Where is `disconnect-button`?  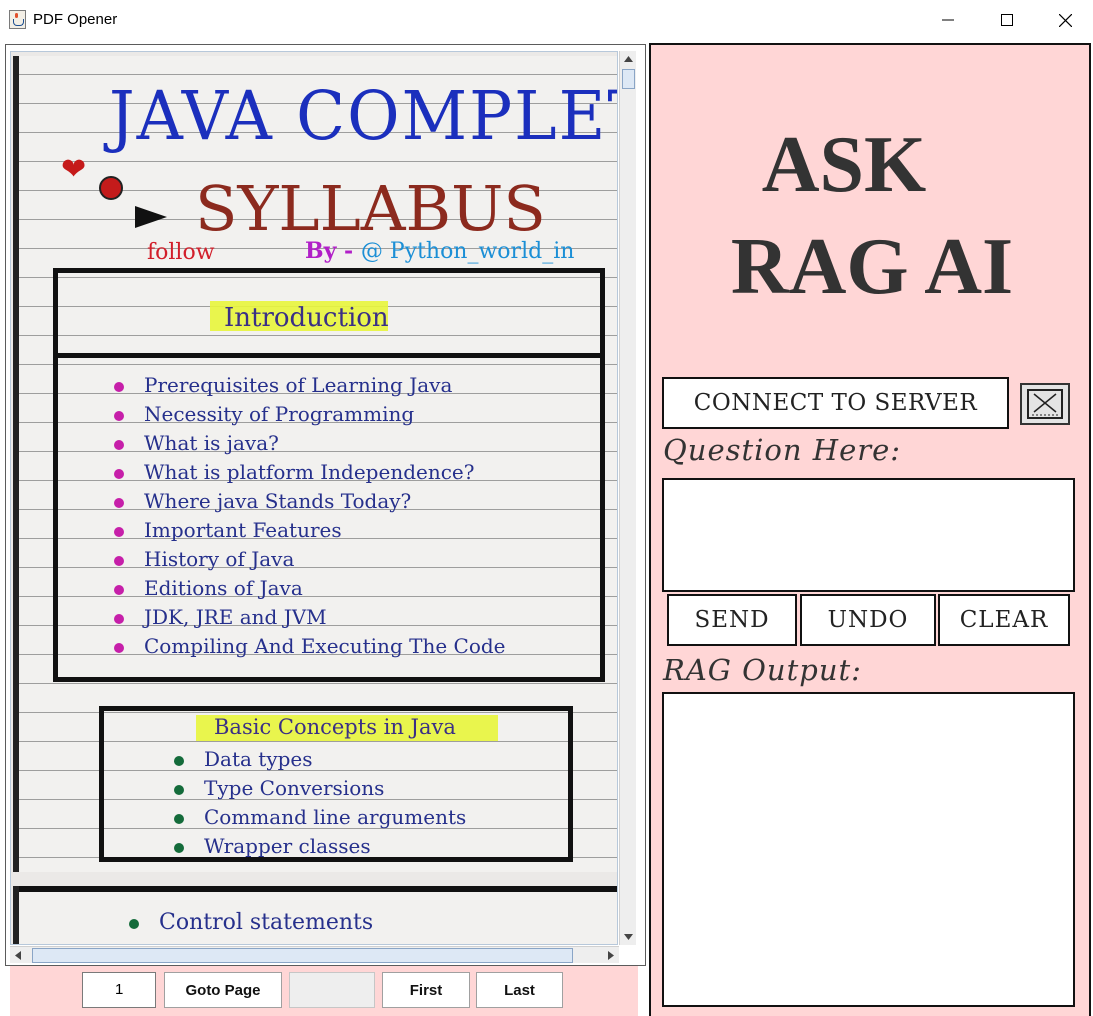
disconnect-button is located at coordinates (1045, 404).